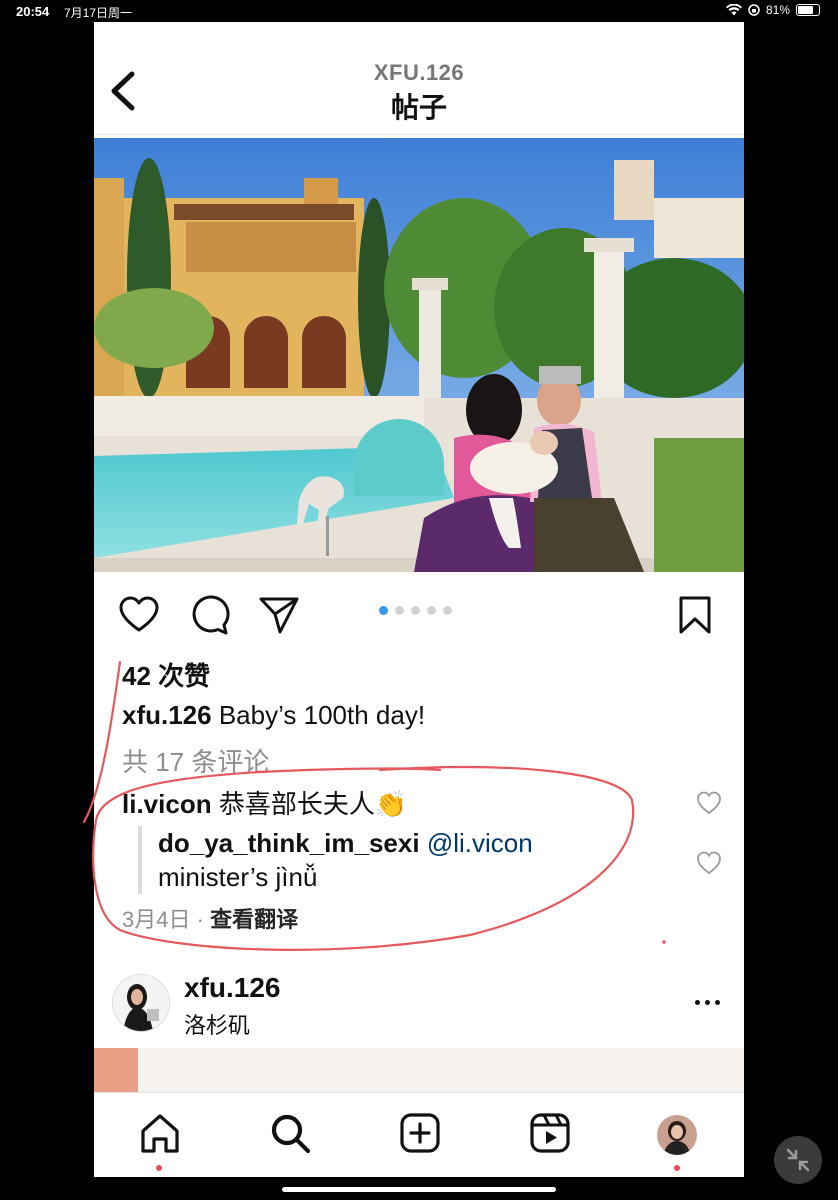 This screenshot has height=1200, width=838. I want to click on battery-icon, so click(808, 10).